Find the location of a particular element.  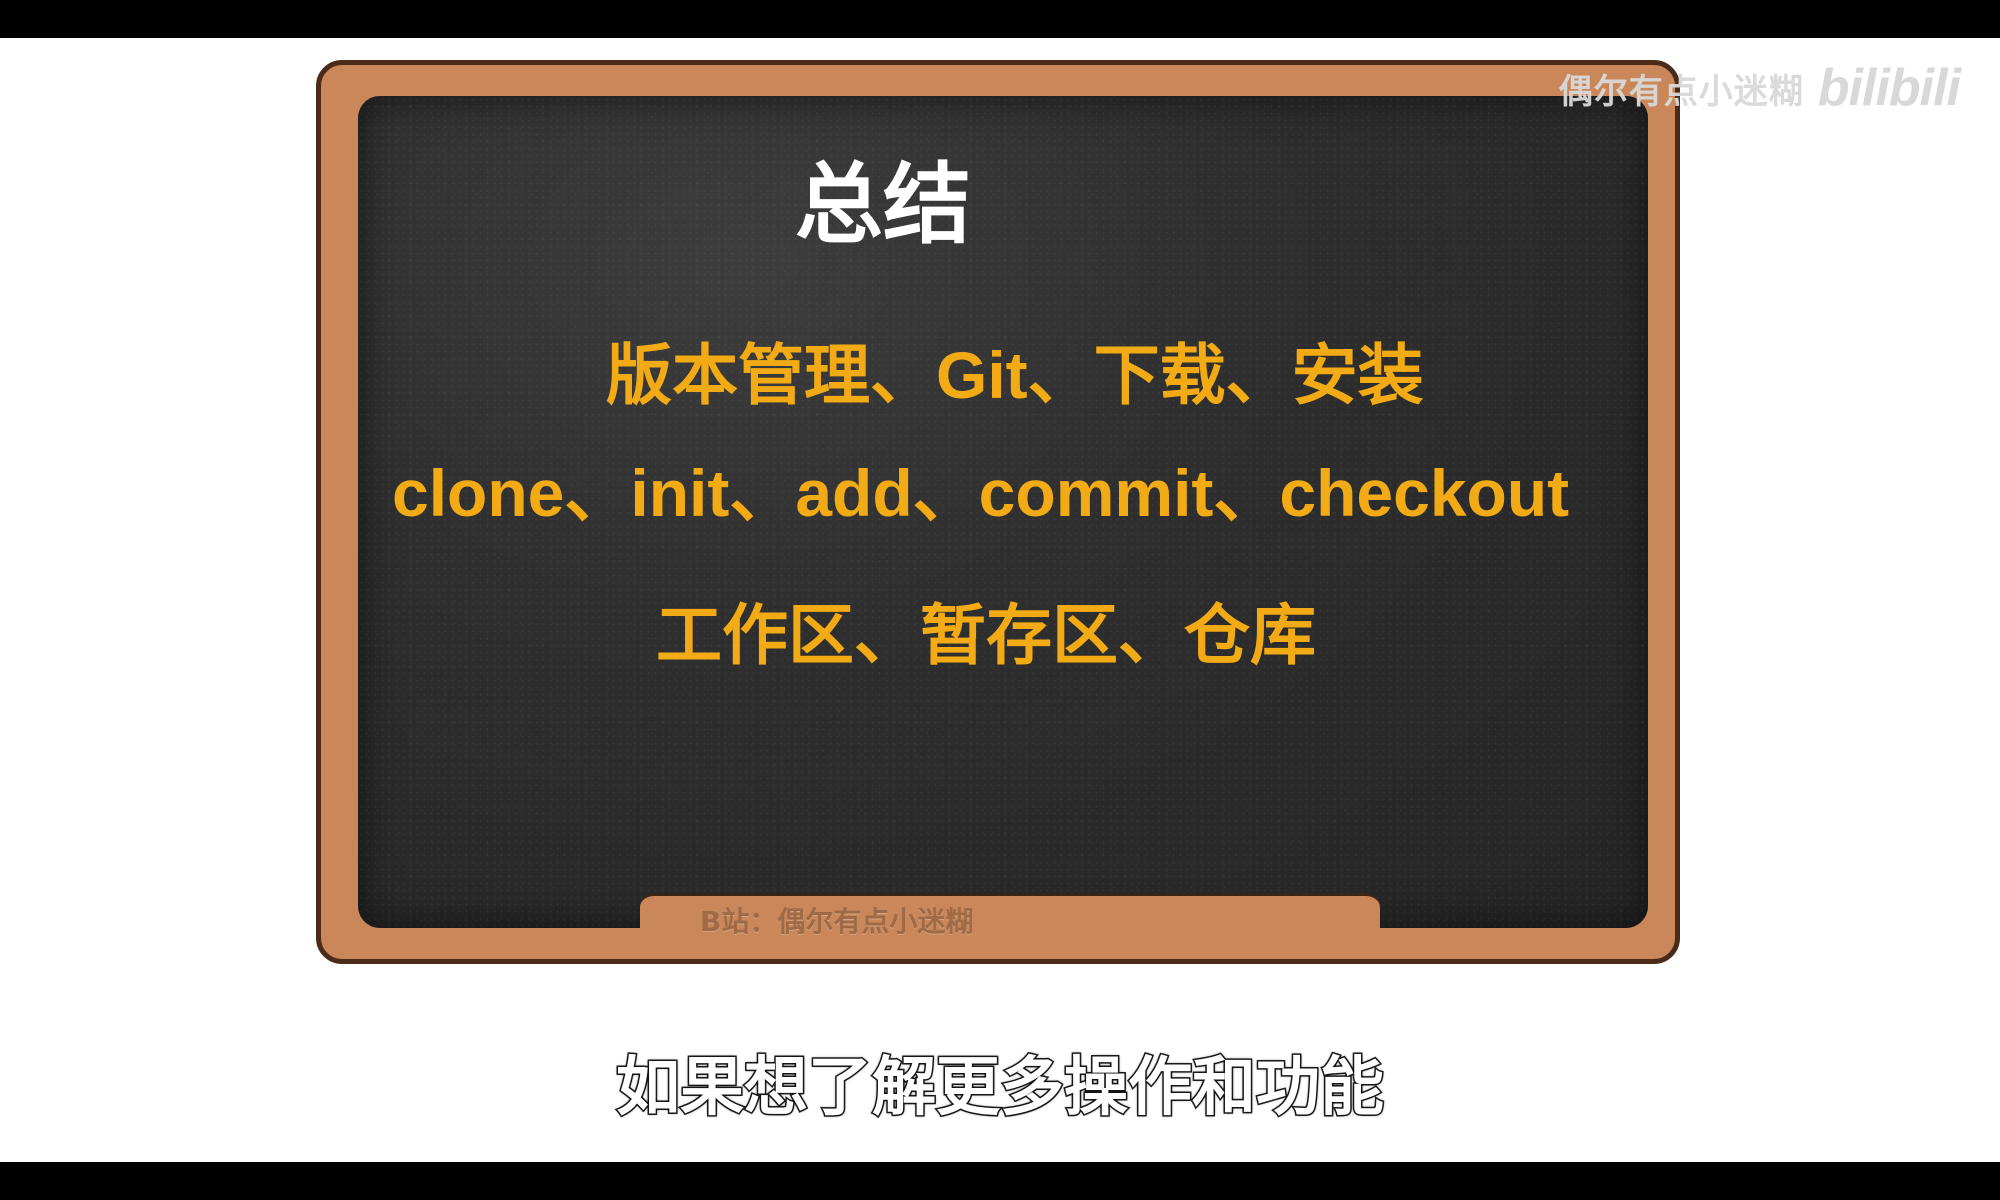

channel-watermark: 偶尔有点小迷糊 bilibili is located at coordinates (1759, 88).